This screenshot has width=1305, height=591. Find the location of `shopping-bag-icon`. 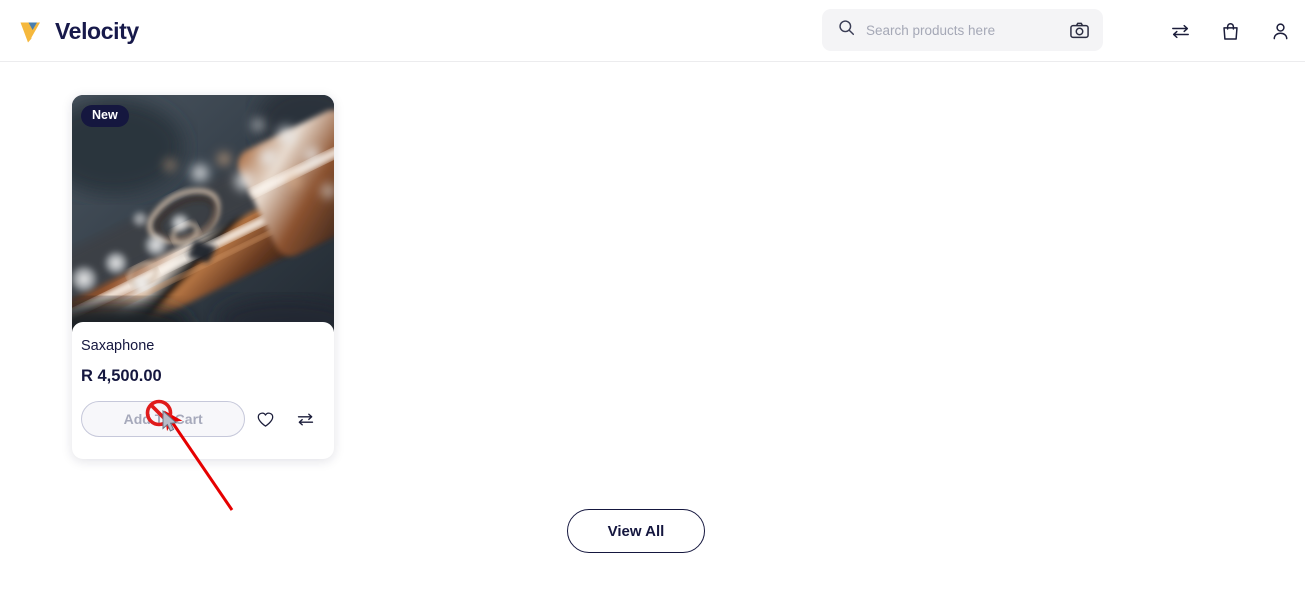

shopping-bag-icon is located at coordinates (1230, 31).